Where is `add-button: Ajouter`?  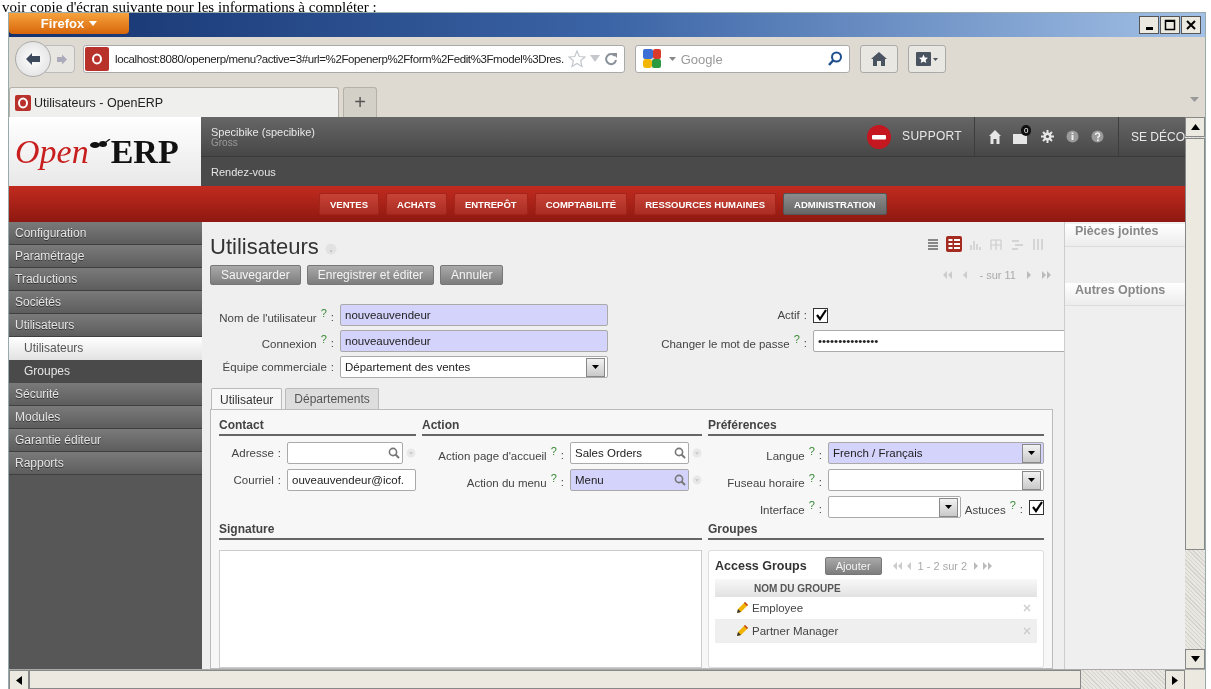 add-button: Ajouter is located at coordinates (853, 566).